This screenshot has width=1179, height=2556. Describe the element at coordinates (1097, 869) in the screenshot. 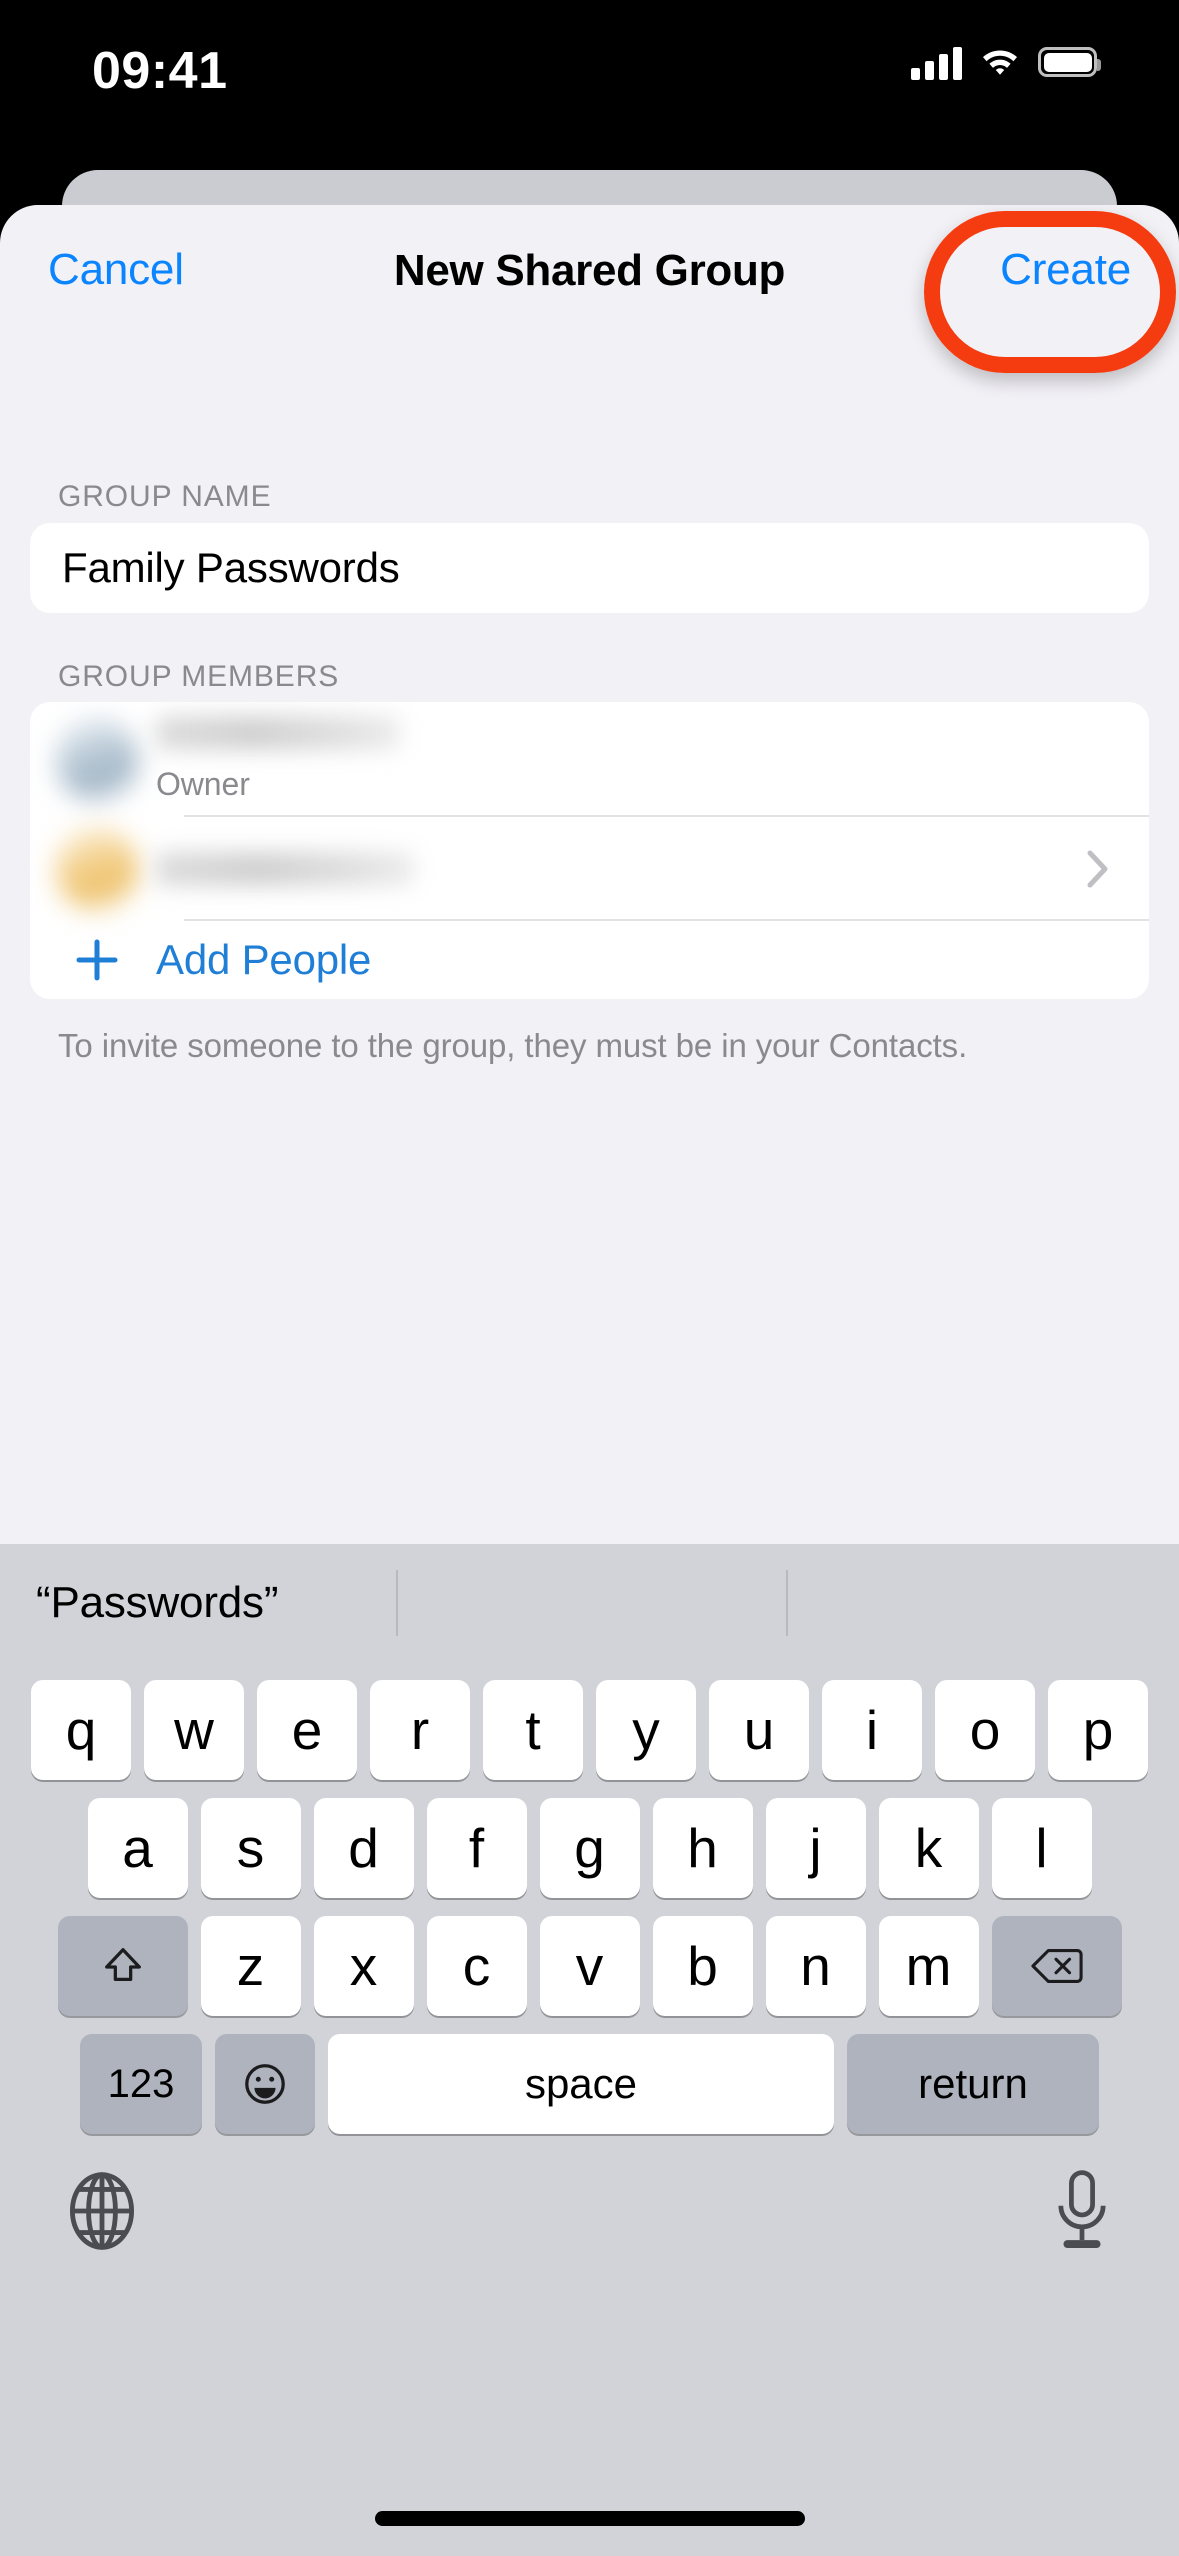

I see `chevron-right-icon` at that location.